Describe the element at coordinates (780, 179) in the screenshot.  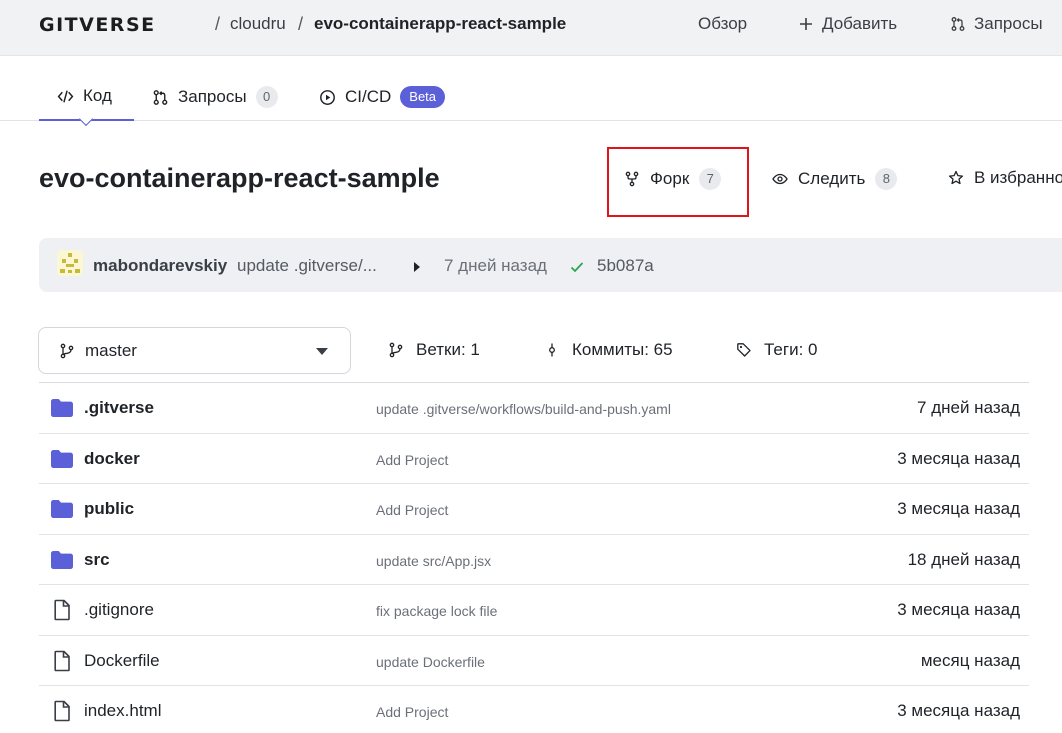
I see `eye-icon` at that location.